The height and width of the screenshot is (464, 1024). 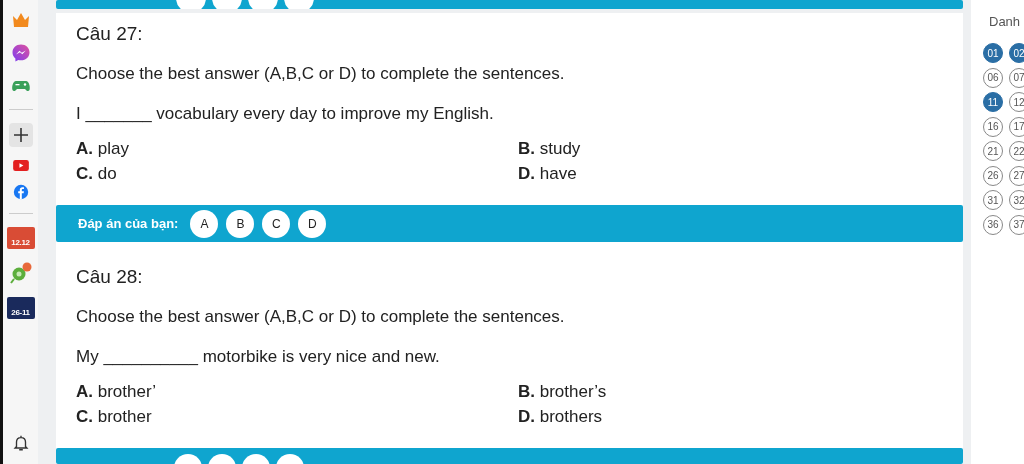 What do you see at coordinates (730, 417) in the screenshot?
I see `answer-option: D. brothers` at bounding box center [730, 417].